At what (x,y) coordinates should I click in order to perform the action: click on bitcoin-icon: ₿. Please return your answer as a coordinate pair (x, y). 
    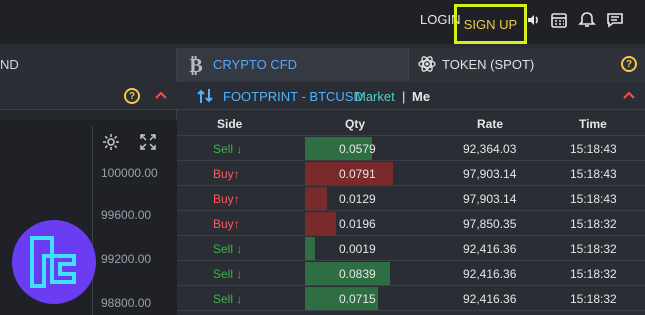
    Looking at the image, I should click on (195, 65).